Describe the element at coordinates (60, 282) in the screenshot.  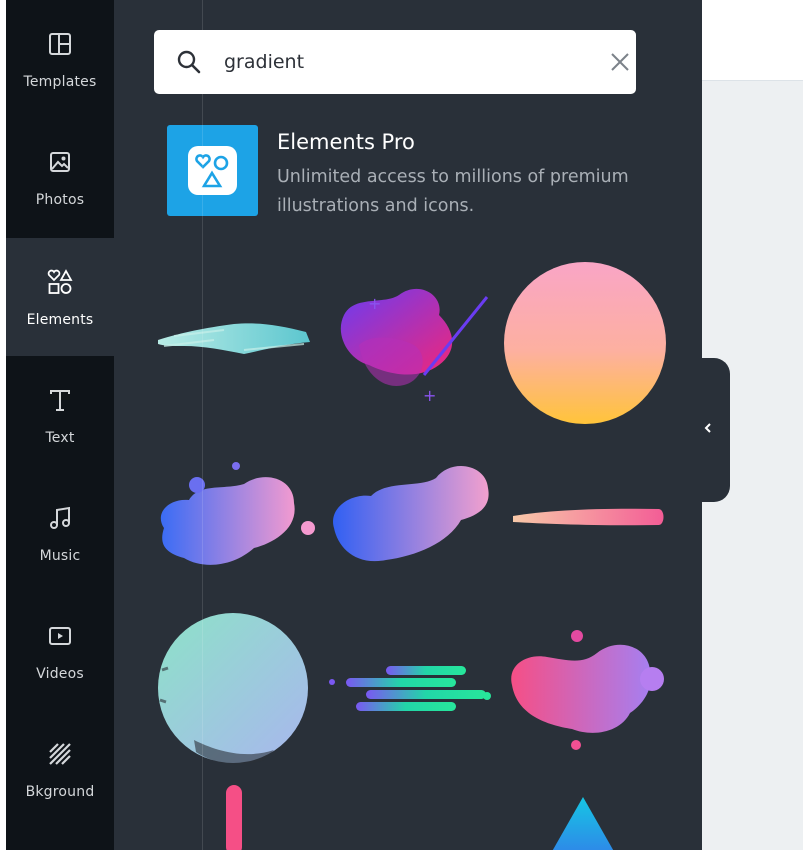
I see `elements-icon` at that location.